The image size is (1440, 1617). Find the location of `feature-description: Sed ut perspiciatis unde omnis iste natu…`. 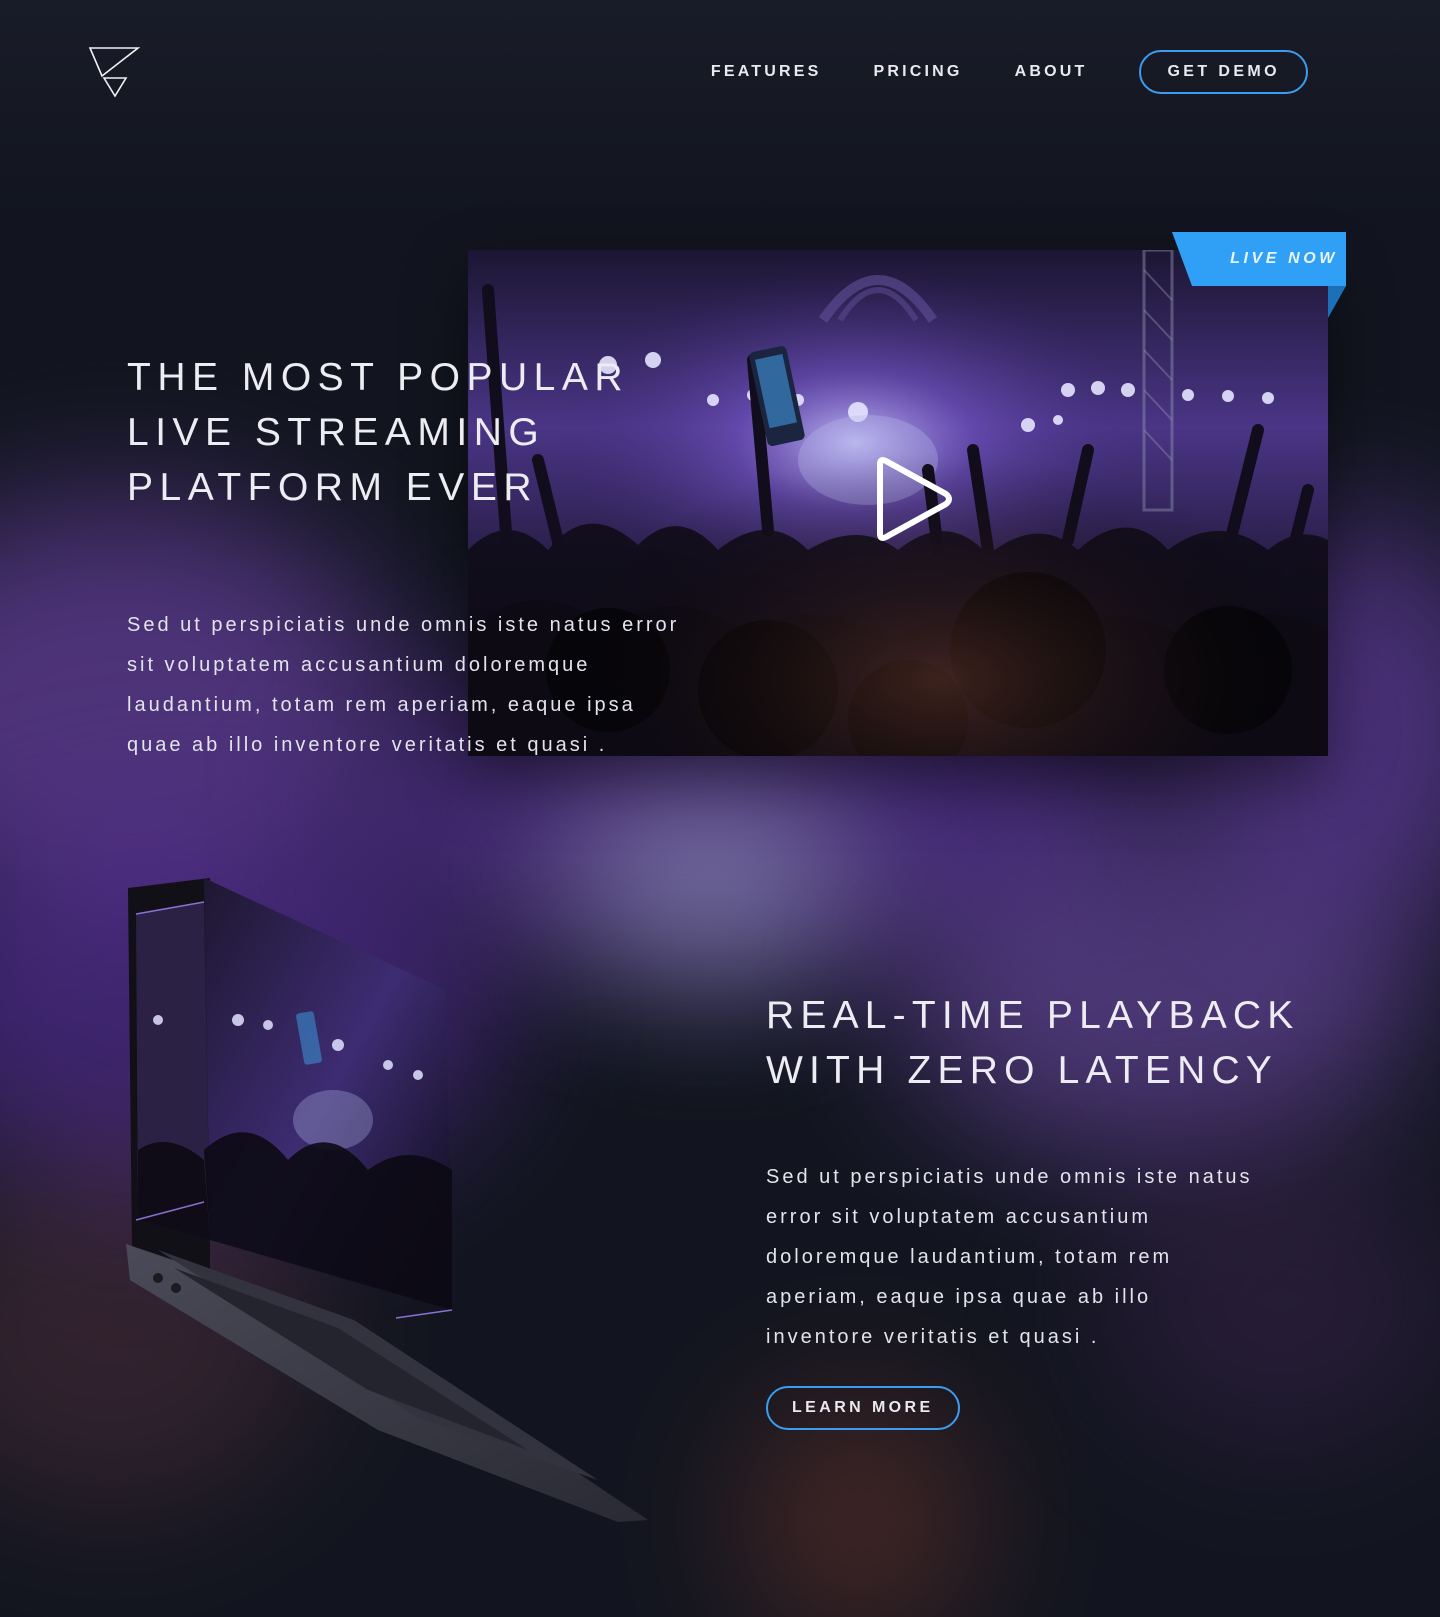

feature-description: Sed ut perspiciatis unde omnis iste natu… is located at coordinates (1009, 1257).